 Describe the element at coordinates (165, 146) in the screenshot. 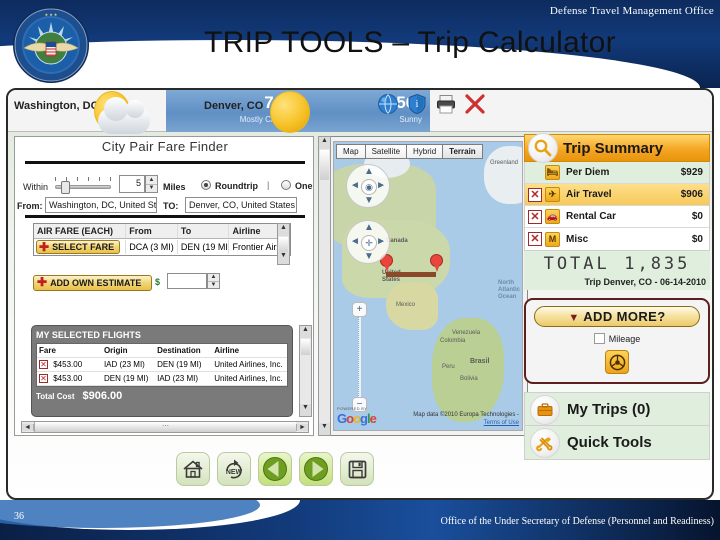

I see `fare-finder-title: City Pair Fare Finder` at that location.